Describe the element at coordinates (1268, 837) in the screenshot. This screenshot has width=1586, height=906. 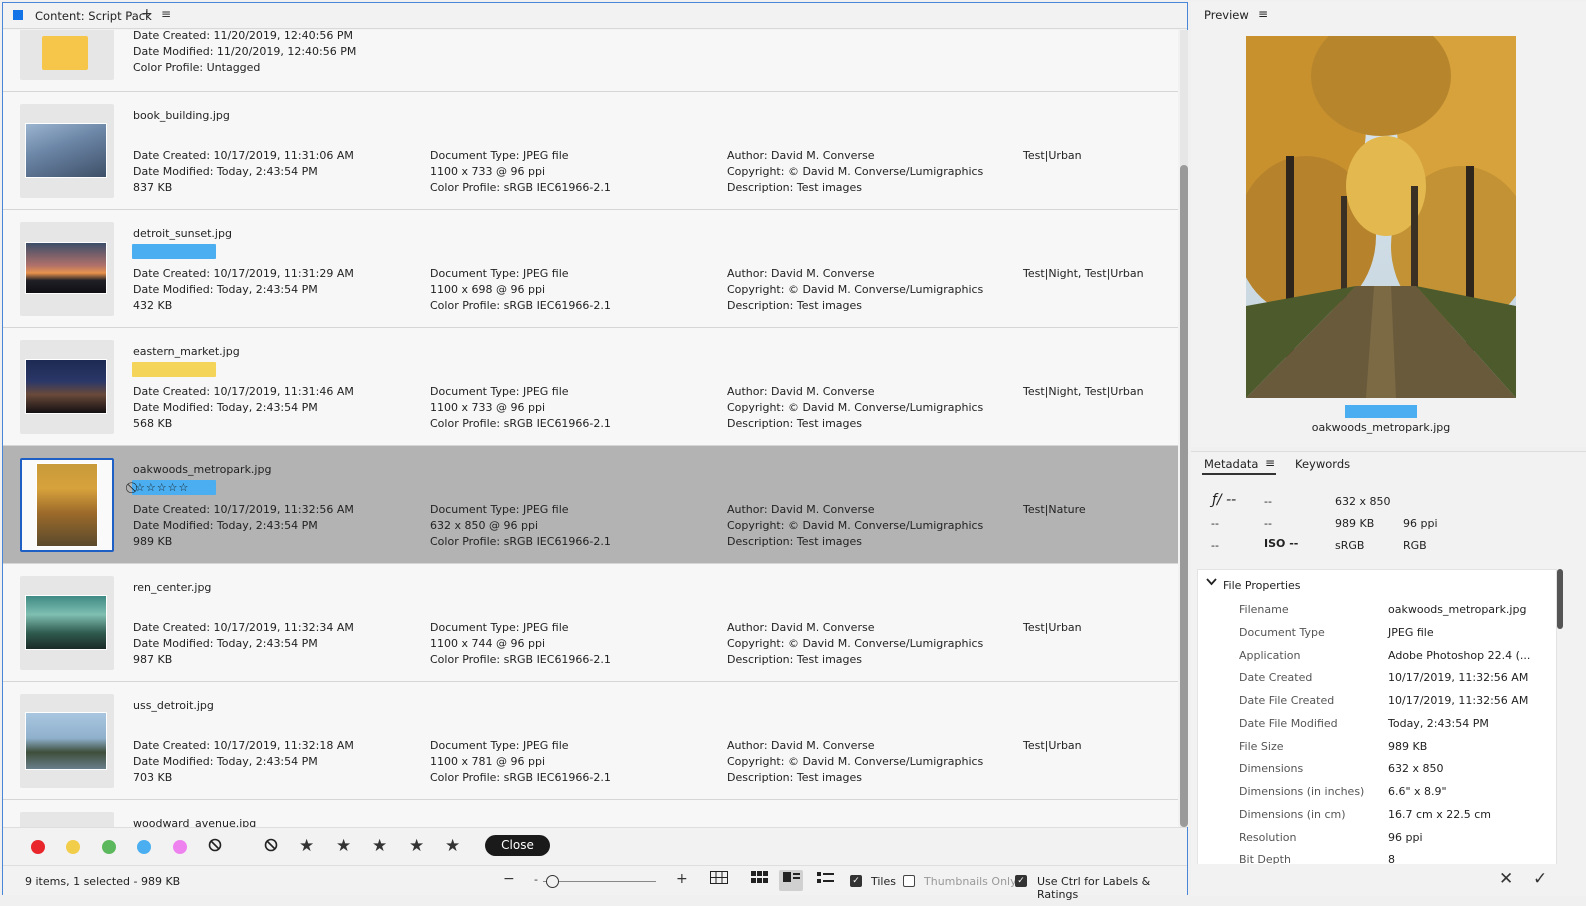
I see `prop-key: Resolution` at that location.